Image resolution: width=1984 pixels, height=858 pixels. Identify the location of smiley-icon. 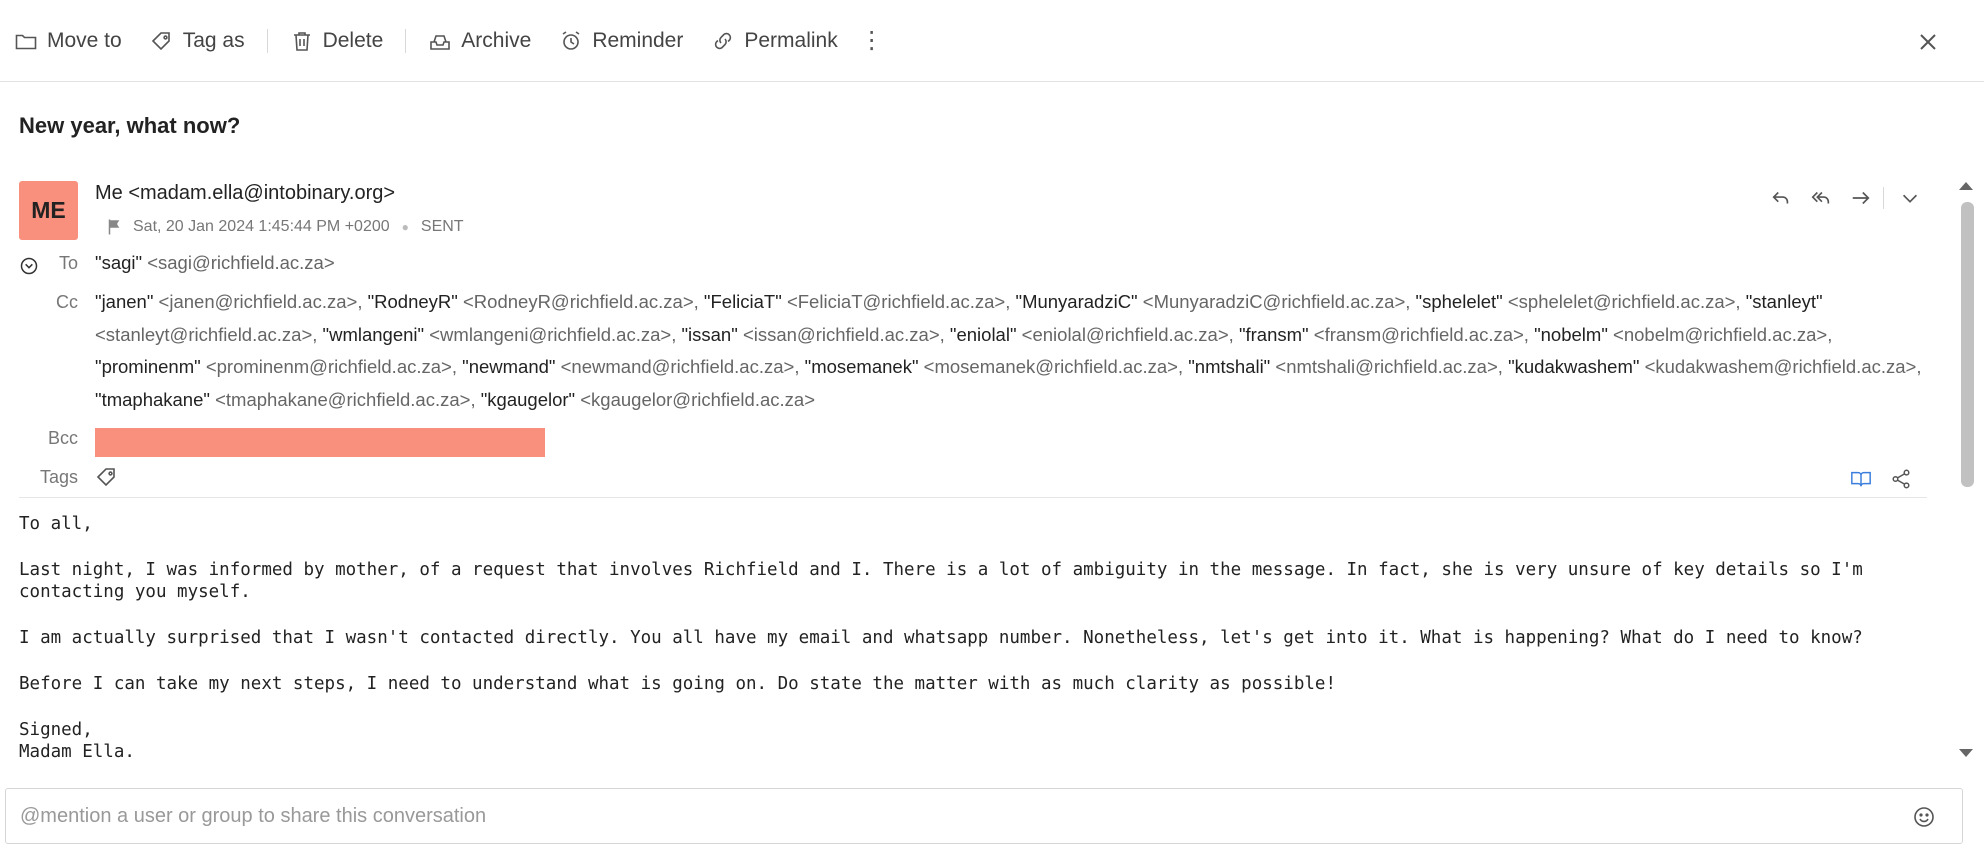
(1924, 817).